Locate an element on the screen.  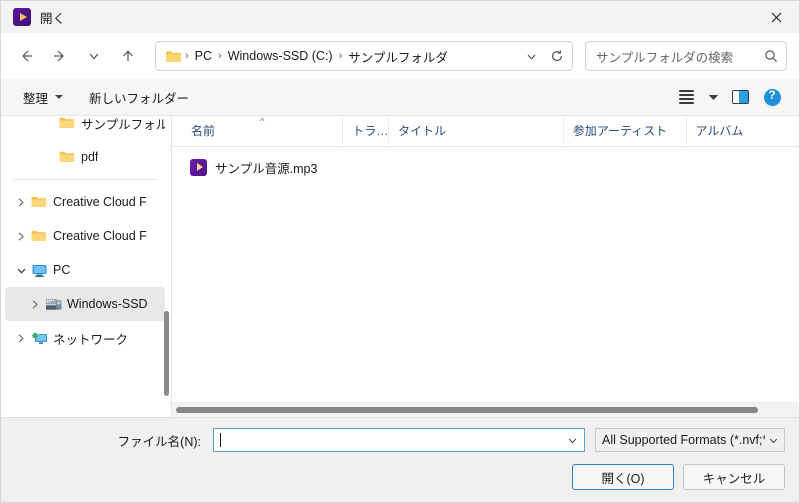
view-list-icon is located at coordinates (686, 97).